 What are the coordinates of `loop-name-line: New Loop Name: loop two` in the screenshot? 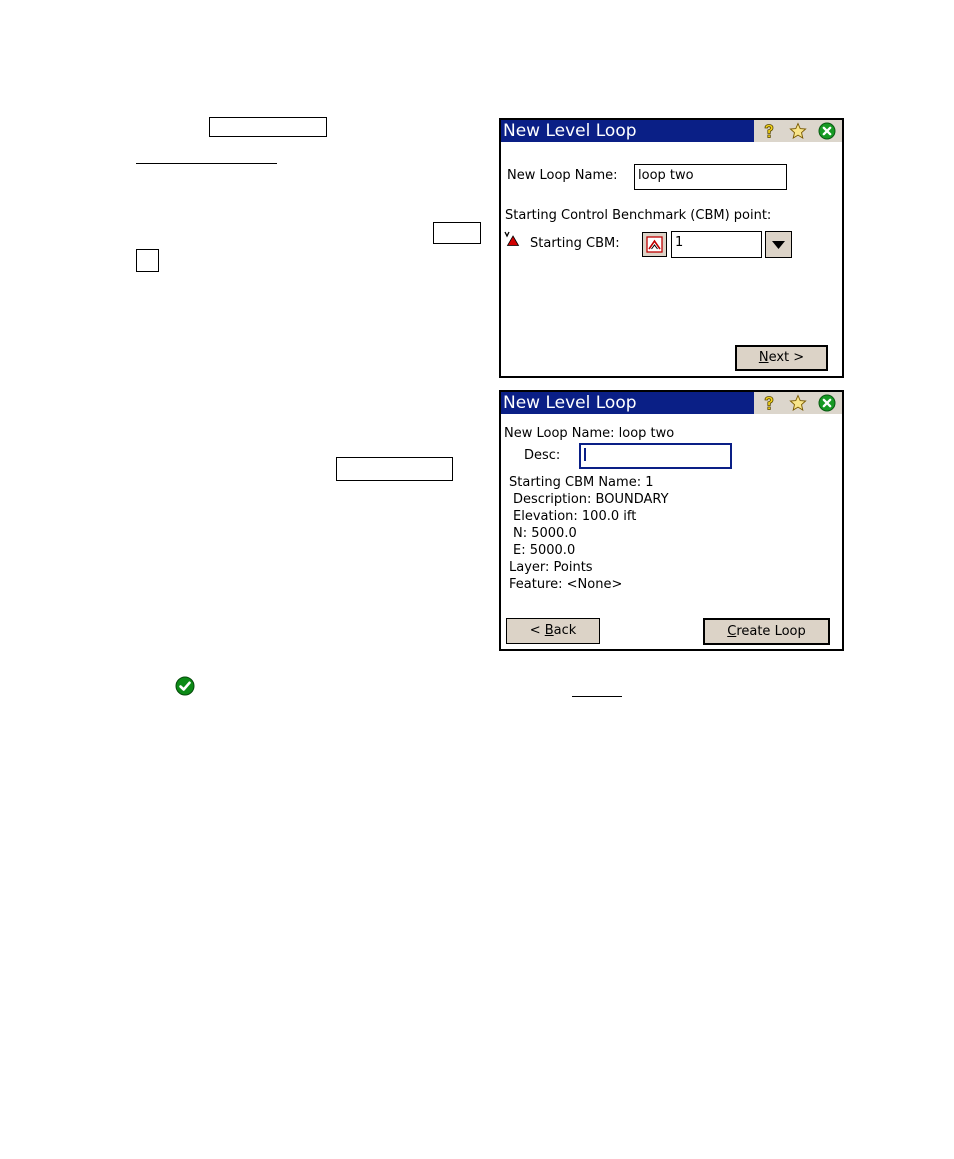 It's located at (589, 433).